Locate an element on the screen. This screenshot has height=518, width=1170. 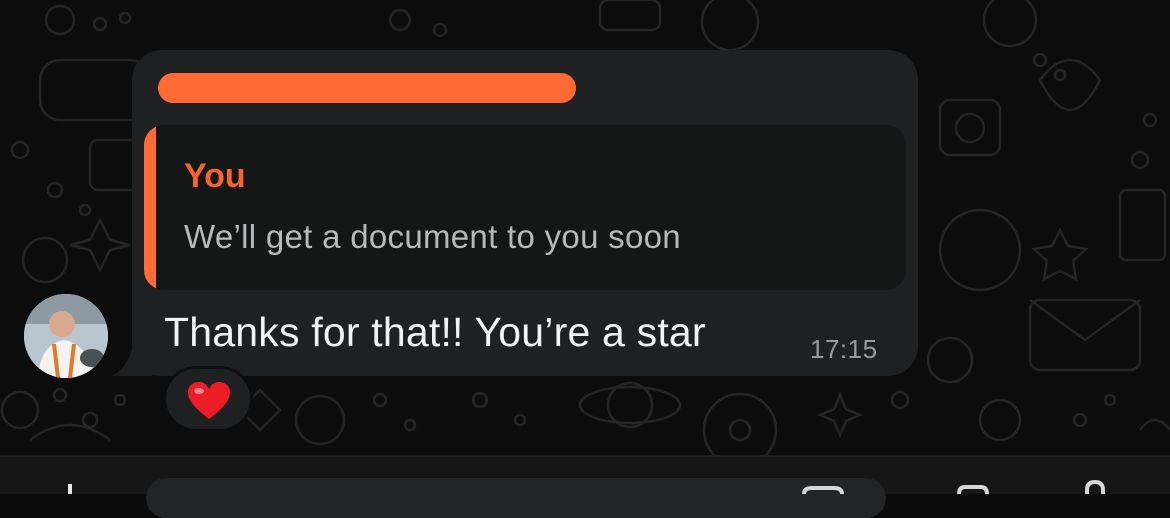
input-bar-divider is located at coordinates (585, 456).